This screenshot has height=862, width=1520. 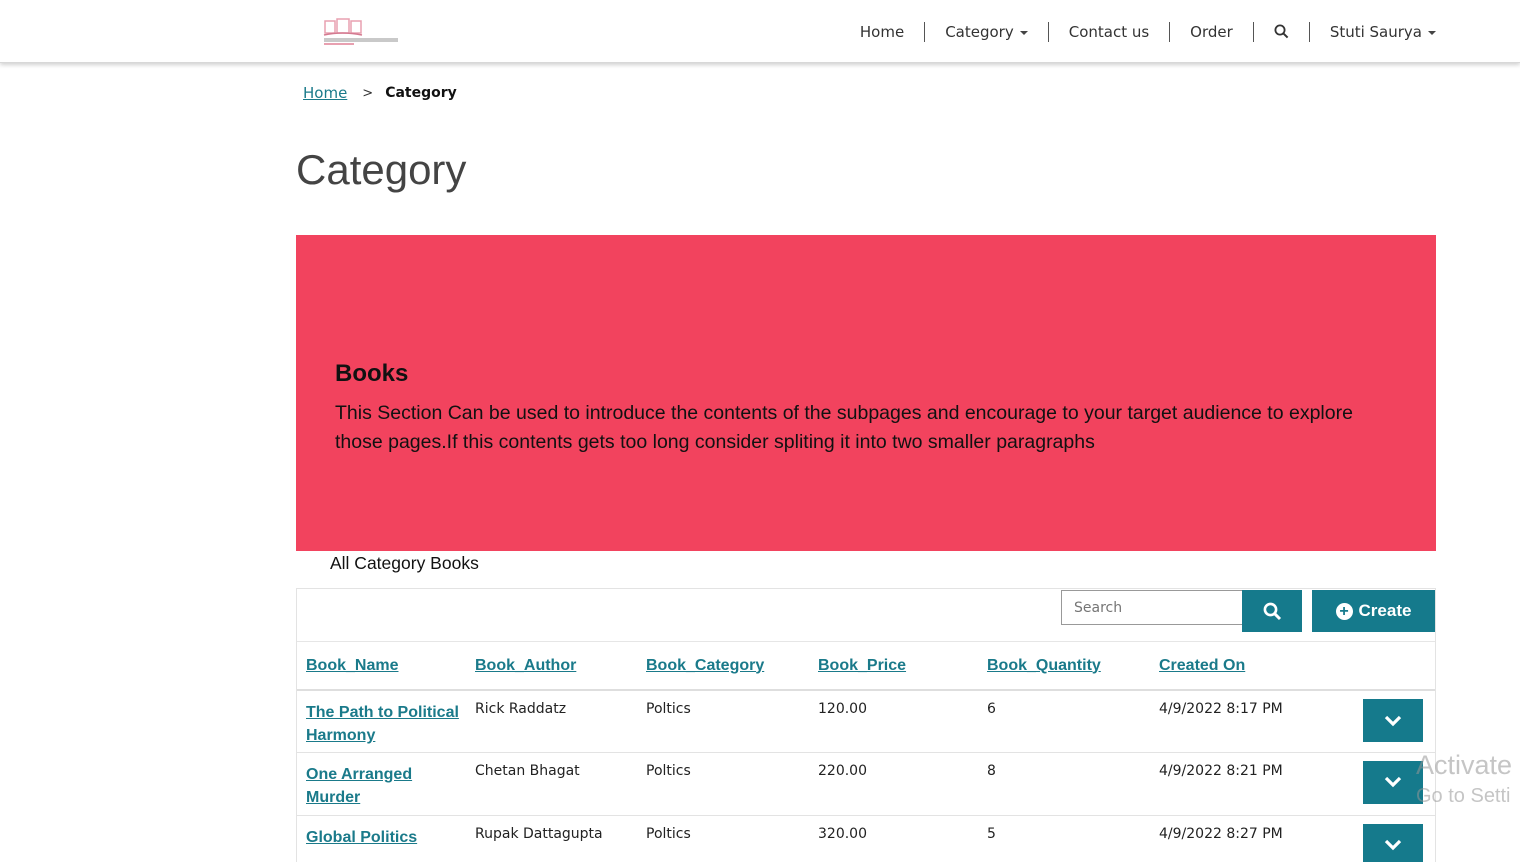 I want to click on col-header-actions, so click(x=1395, y=666).